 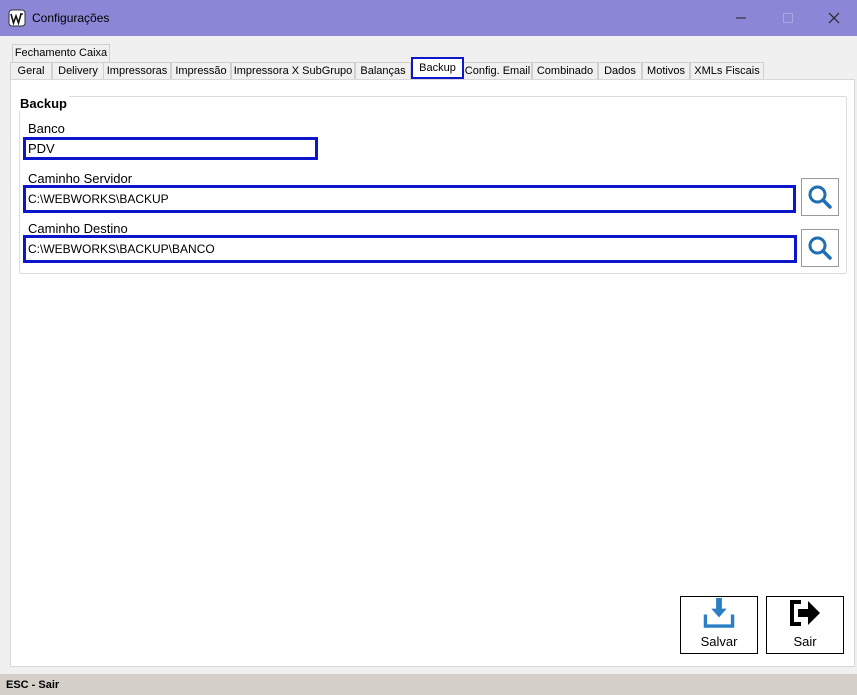 I want to click on tab-fechamento-caixa: Fechamento Caixa, so click(x=61, y=53).